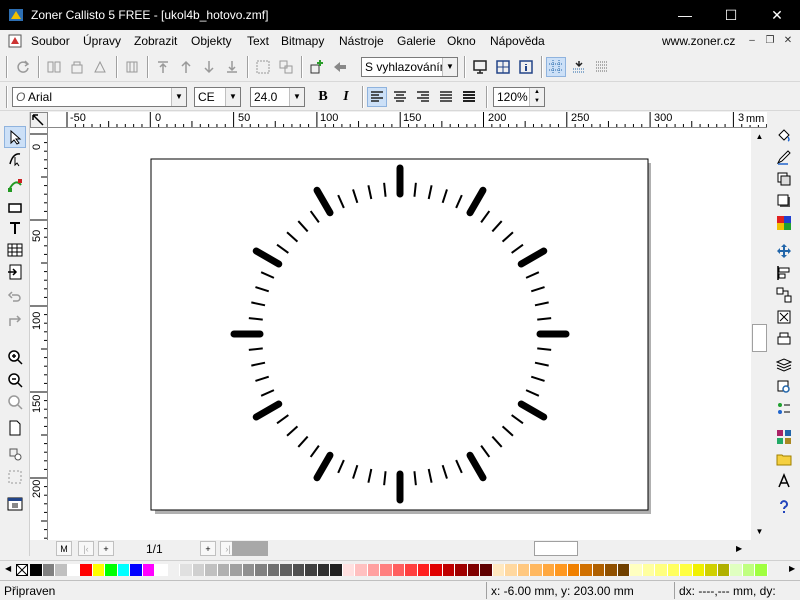  I want to click on mdi-close-button: ✕, so click(788, 41).